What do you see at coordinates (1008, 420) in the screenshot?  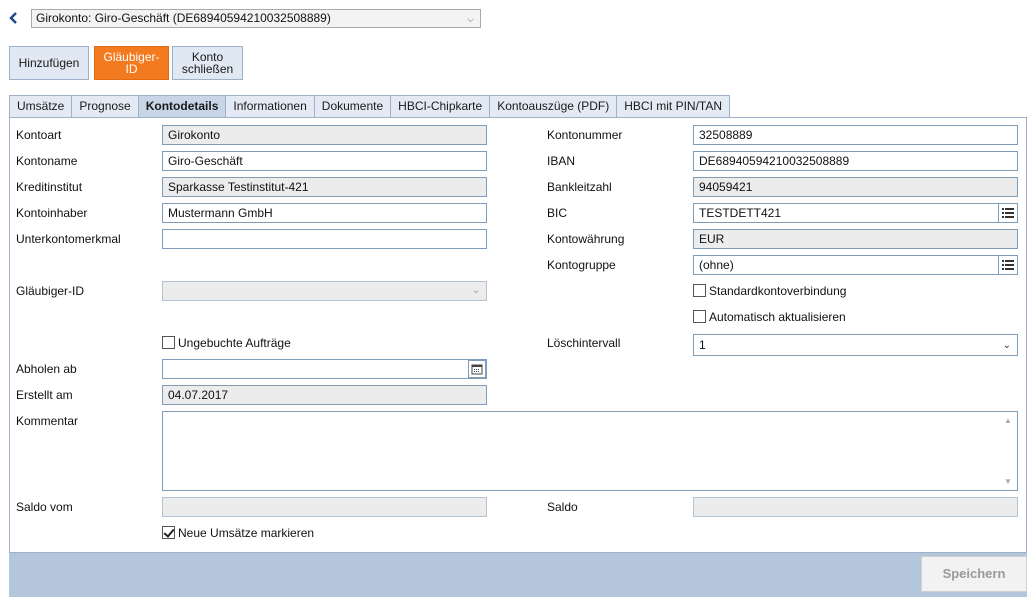 I see `scroll-up-icon: ▲` at bounding box center [1008, 420].